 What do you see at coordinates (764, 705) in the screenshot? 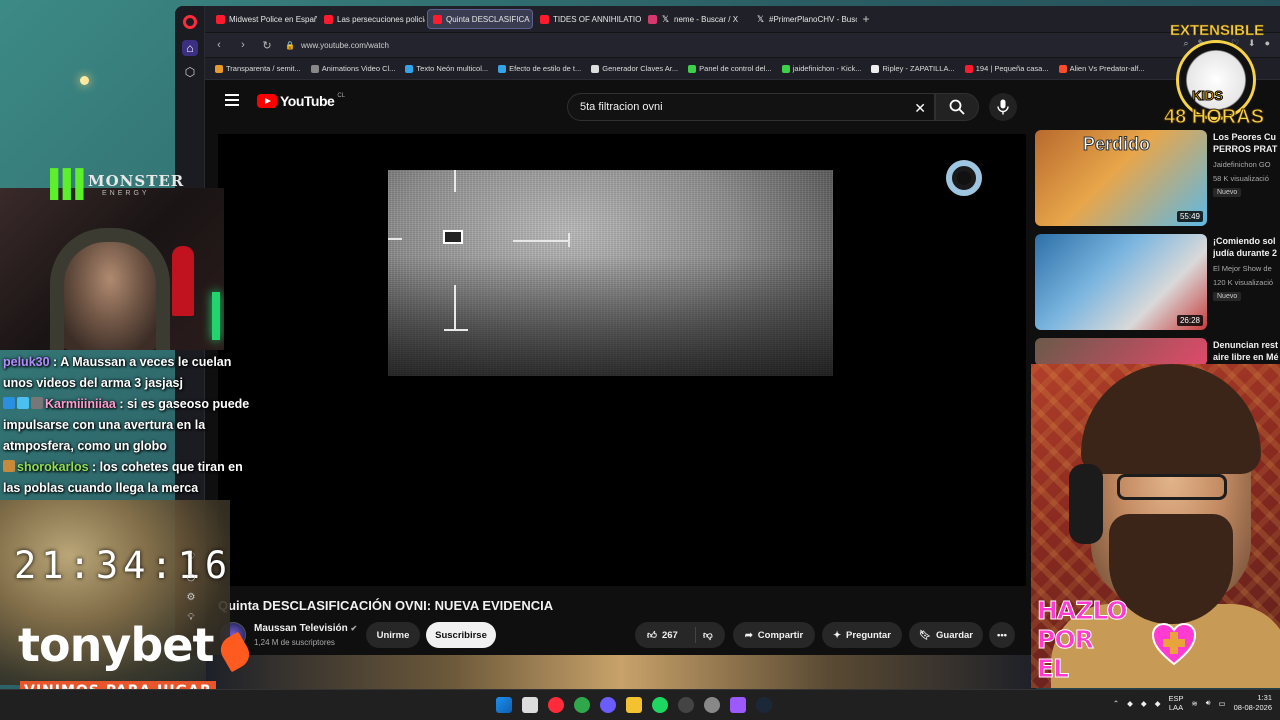
I see `steam-icon` at bounding box center [764, 705].